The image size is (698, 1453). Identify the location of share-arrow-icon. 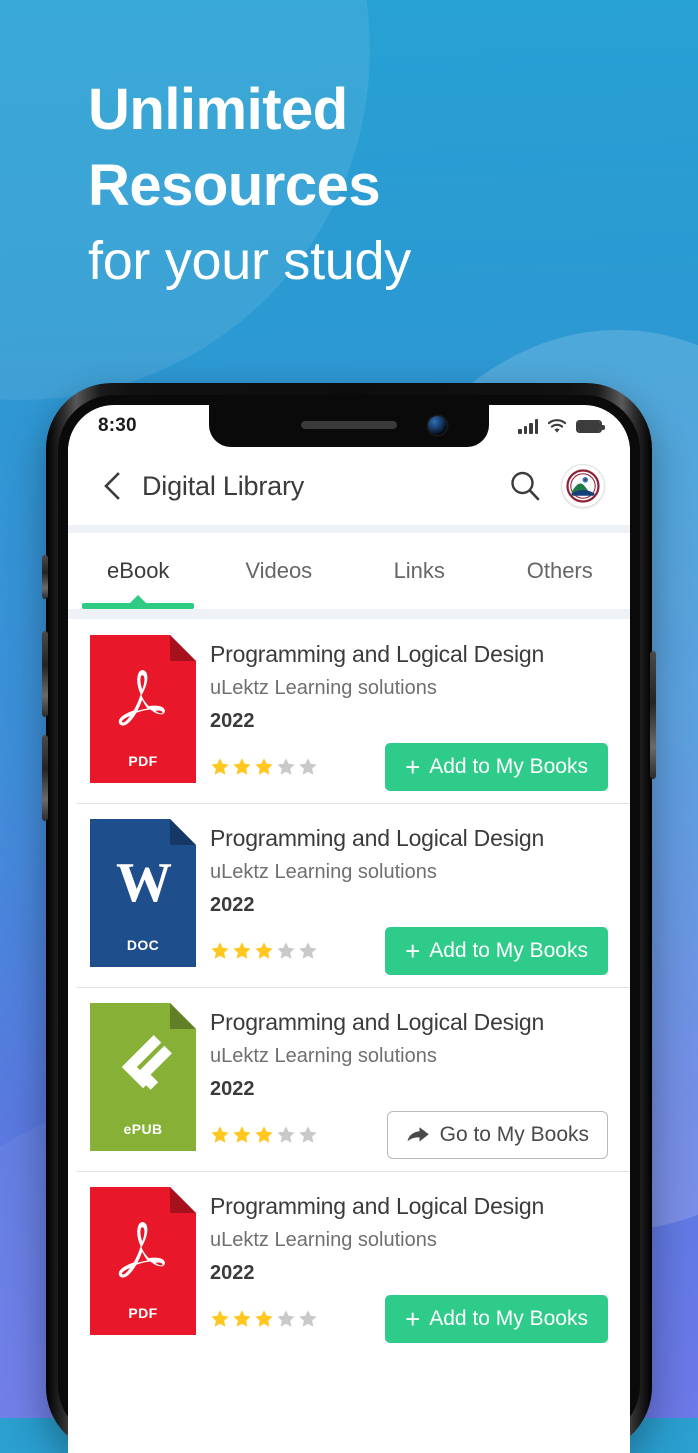
(418, 1134).